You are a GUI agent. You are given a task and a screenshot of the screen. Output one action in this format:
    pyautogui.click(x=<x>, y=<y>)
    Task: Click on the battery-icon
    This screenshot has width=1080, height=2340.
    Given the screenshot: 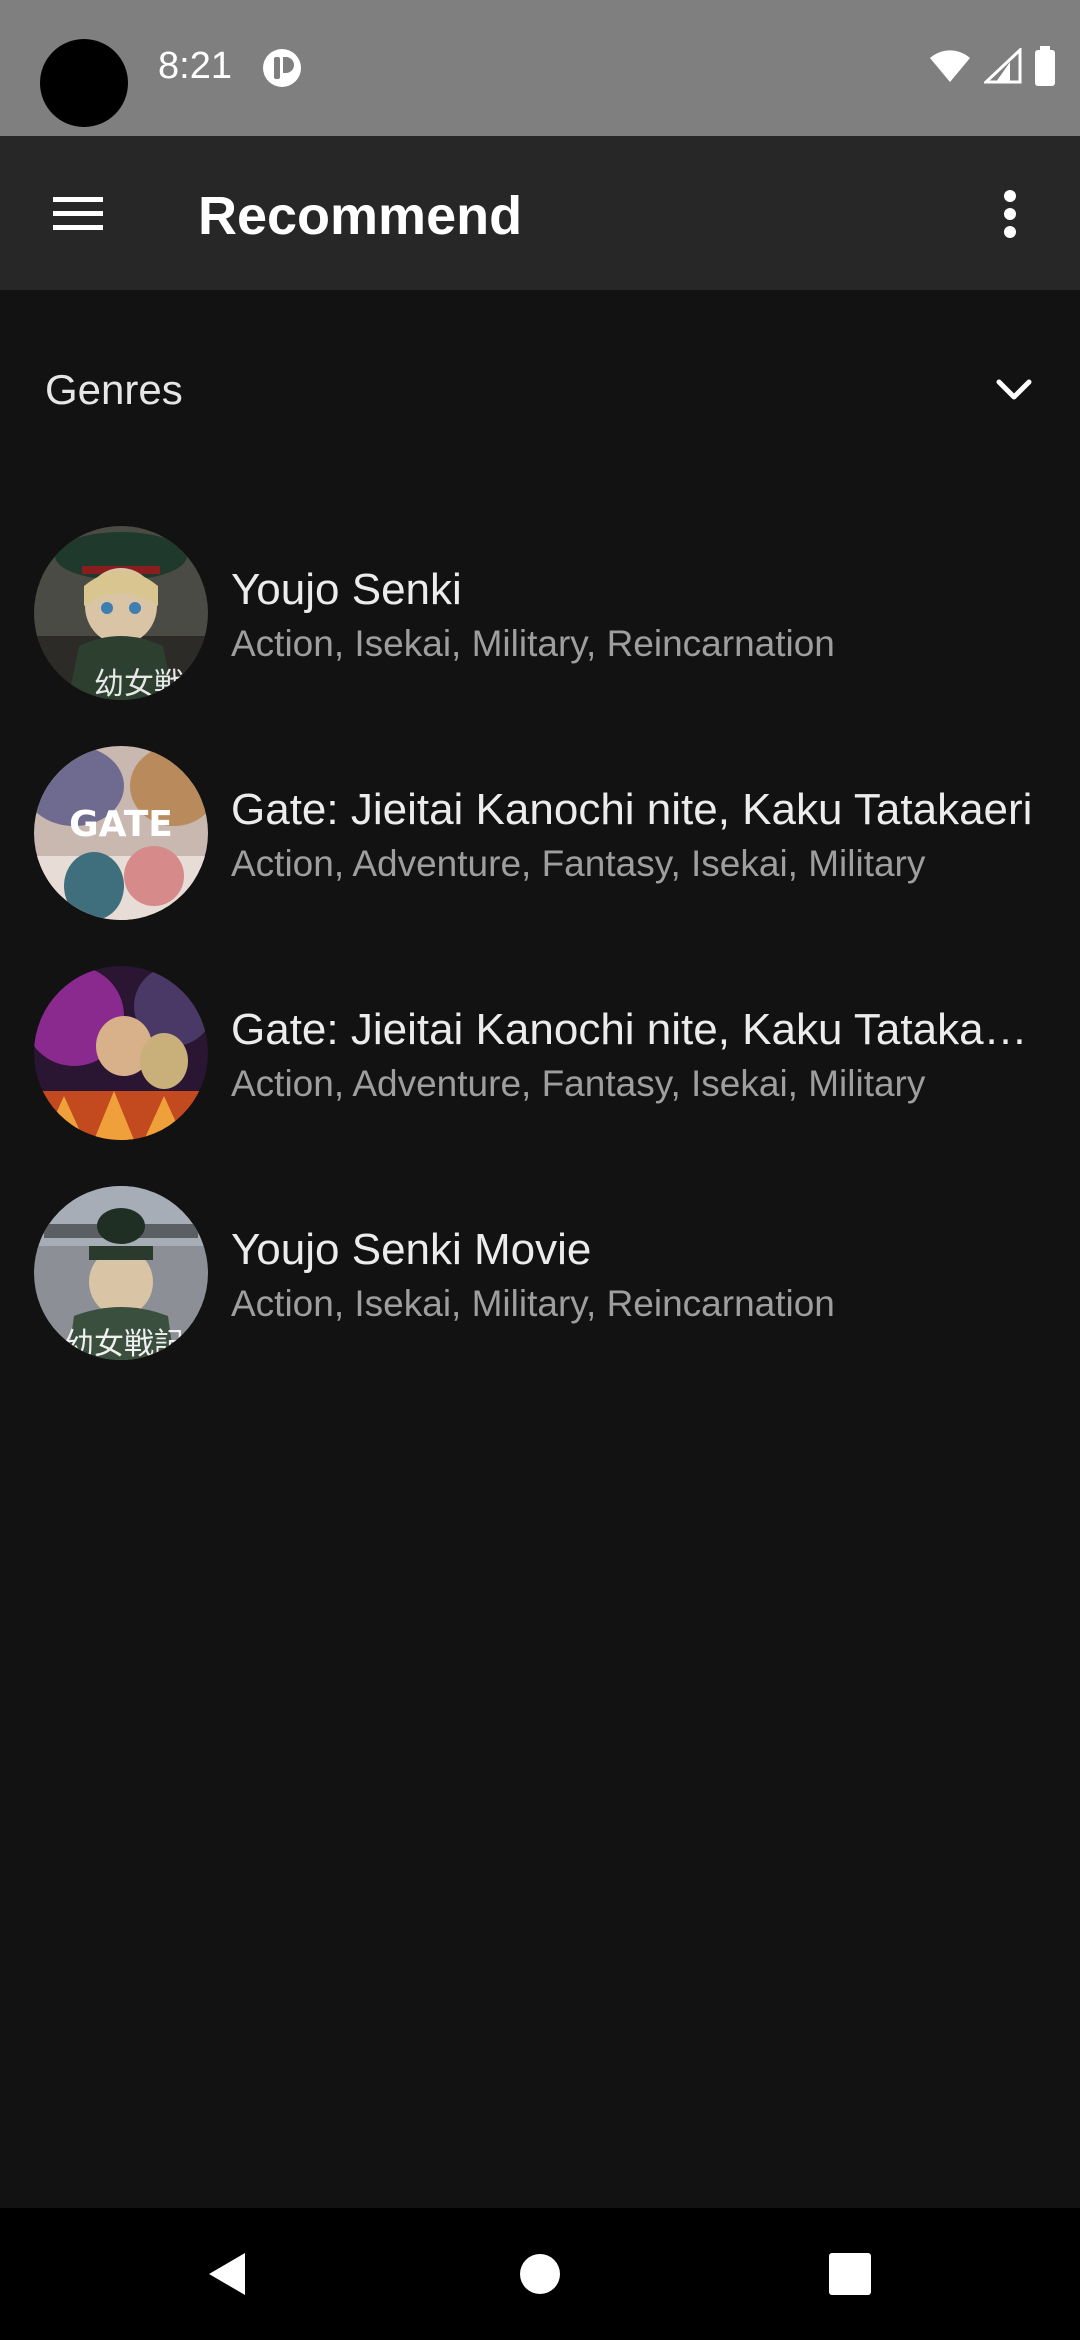 What is the action you would take?
    pyautogui.click(x=1045, y=68)
    